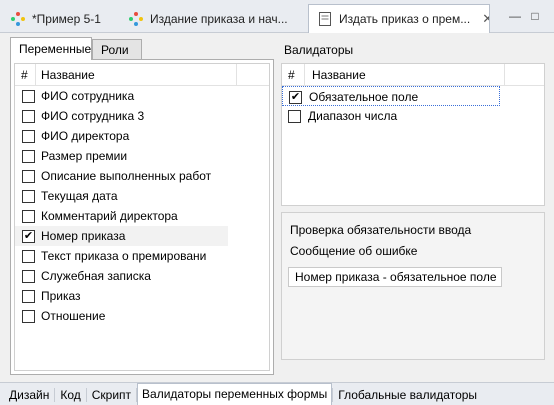 The width and height of the screenshot is (554, 405). Describe the element at coordinates (353, 116) in the screenshot. I see `row-label: Диапазон числа` at that location.